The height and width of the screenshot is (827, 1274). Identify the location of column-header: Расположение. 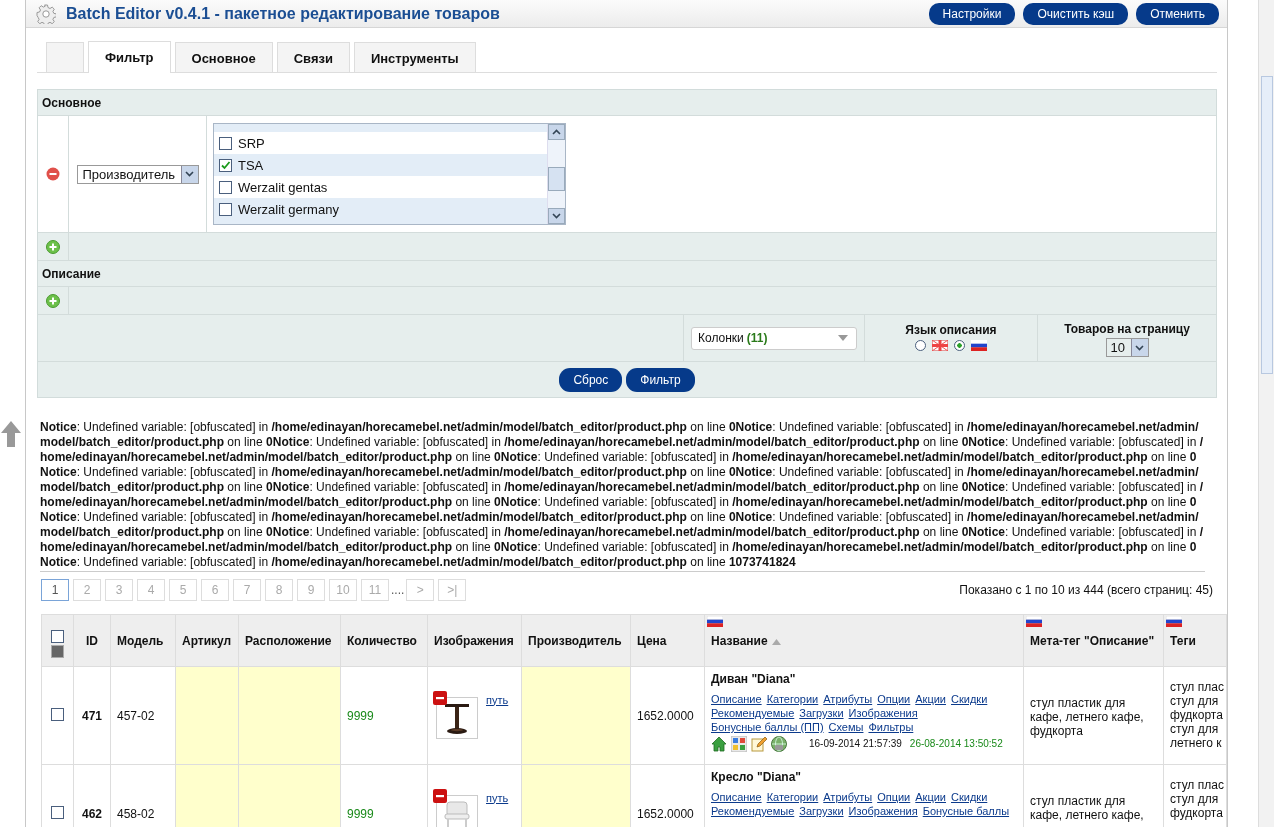
(289, 640).